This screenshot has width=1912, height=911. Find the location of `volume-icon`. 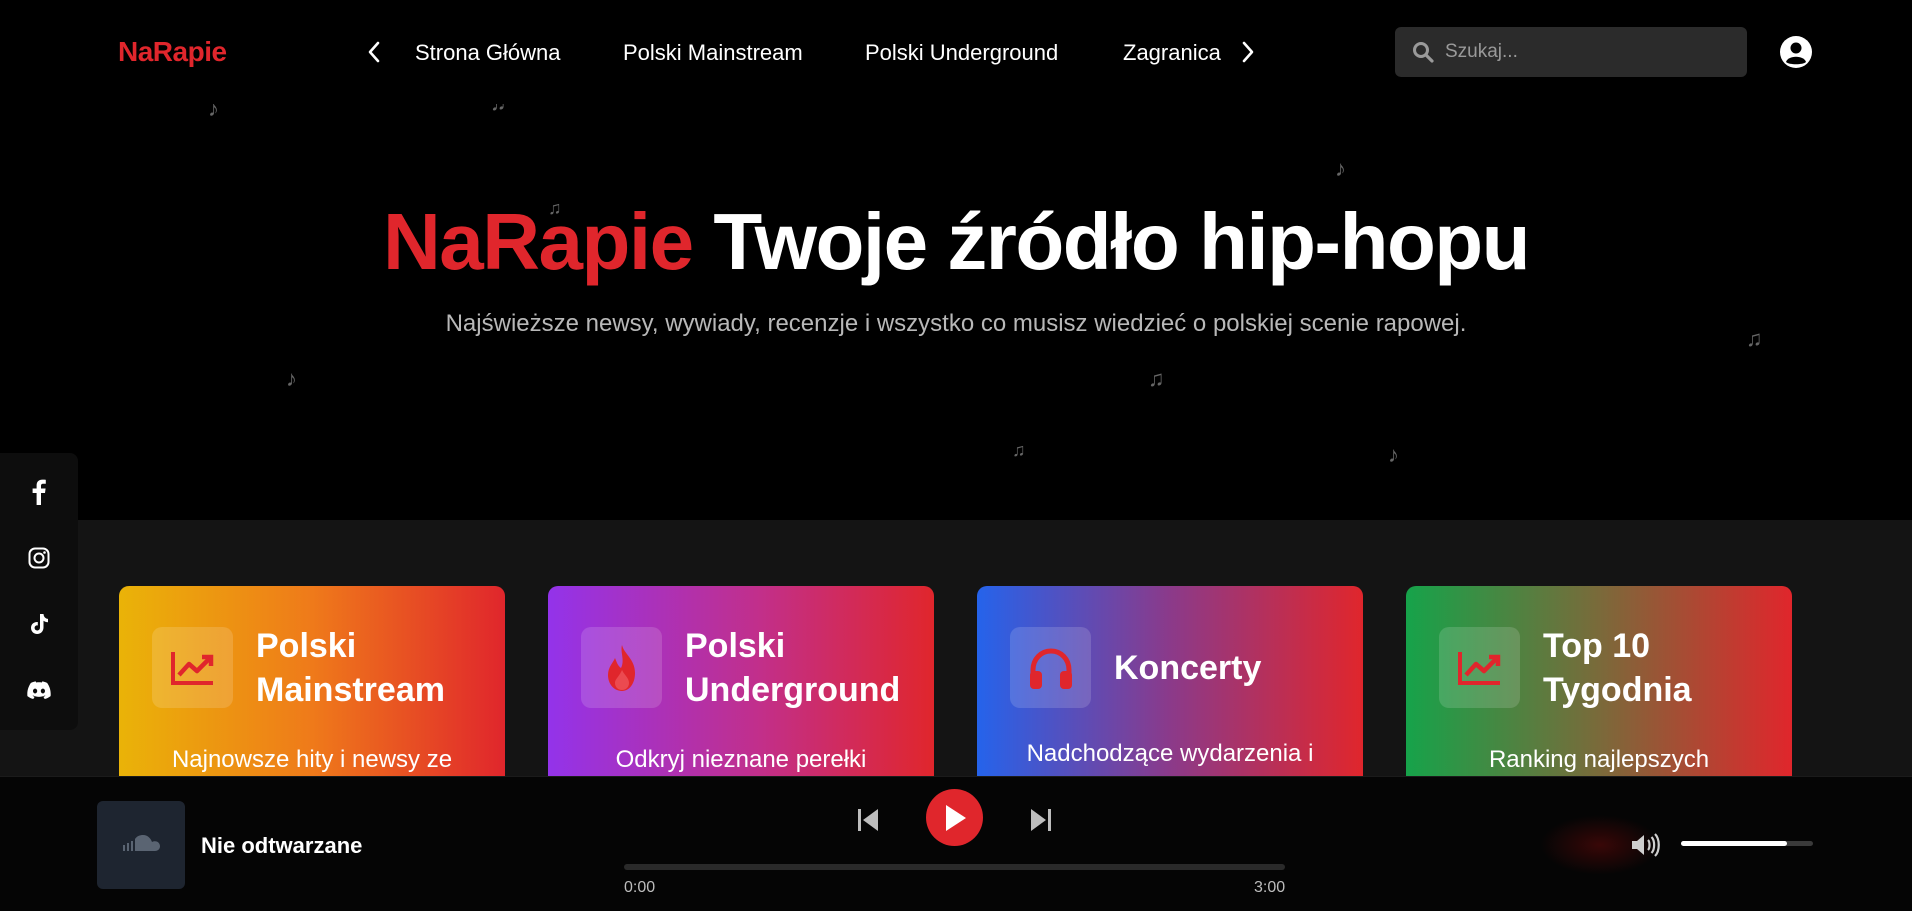

volume-icon is located at coordinates (1645, 845).